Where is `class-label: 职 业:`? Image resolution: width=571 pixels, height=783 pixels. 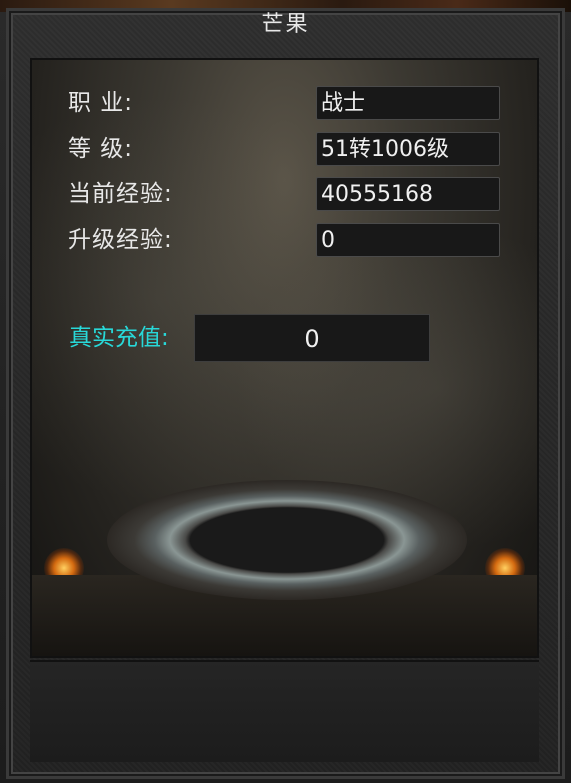 class-label: 职 业: is located at coordinates (101, 103).